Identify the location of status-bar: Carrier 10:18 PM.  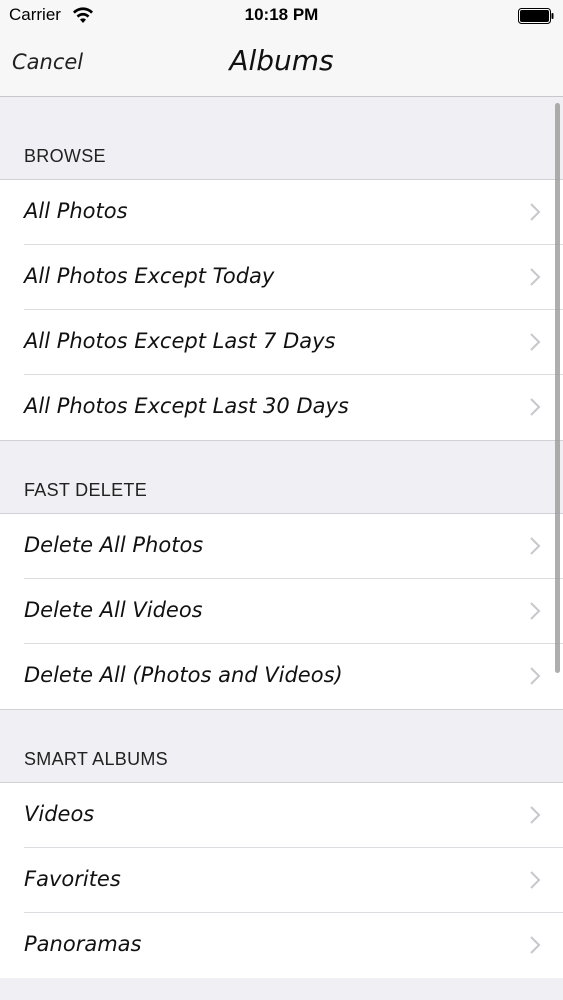
(281, 15).